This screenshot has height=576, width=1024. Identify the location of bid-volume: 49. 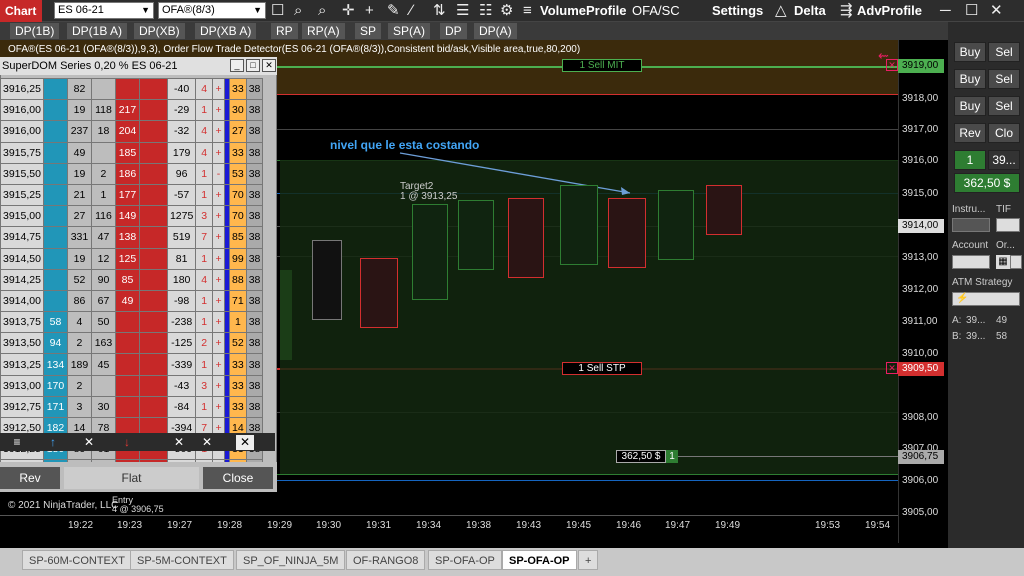
(79, 152).